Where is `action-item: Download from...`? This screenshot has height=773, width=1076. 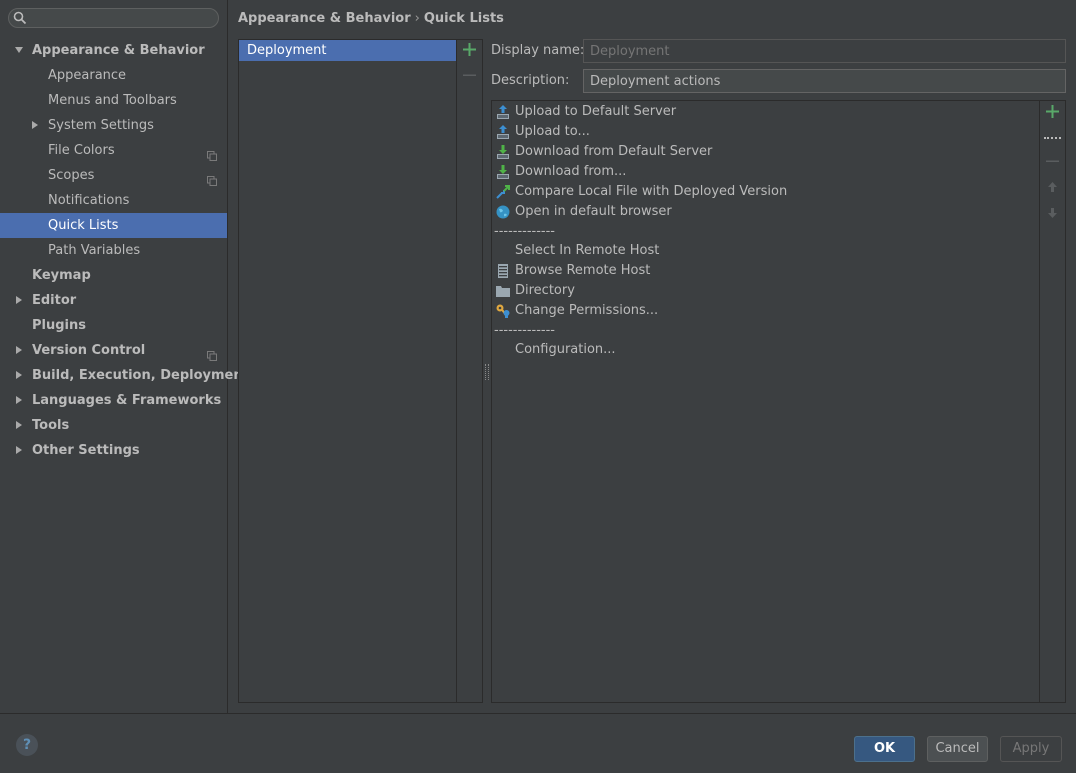
action-item: Download from... is located at coordinates (765, 172).